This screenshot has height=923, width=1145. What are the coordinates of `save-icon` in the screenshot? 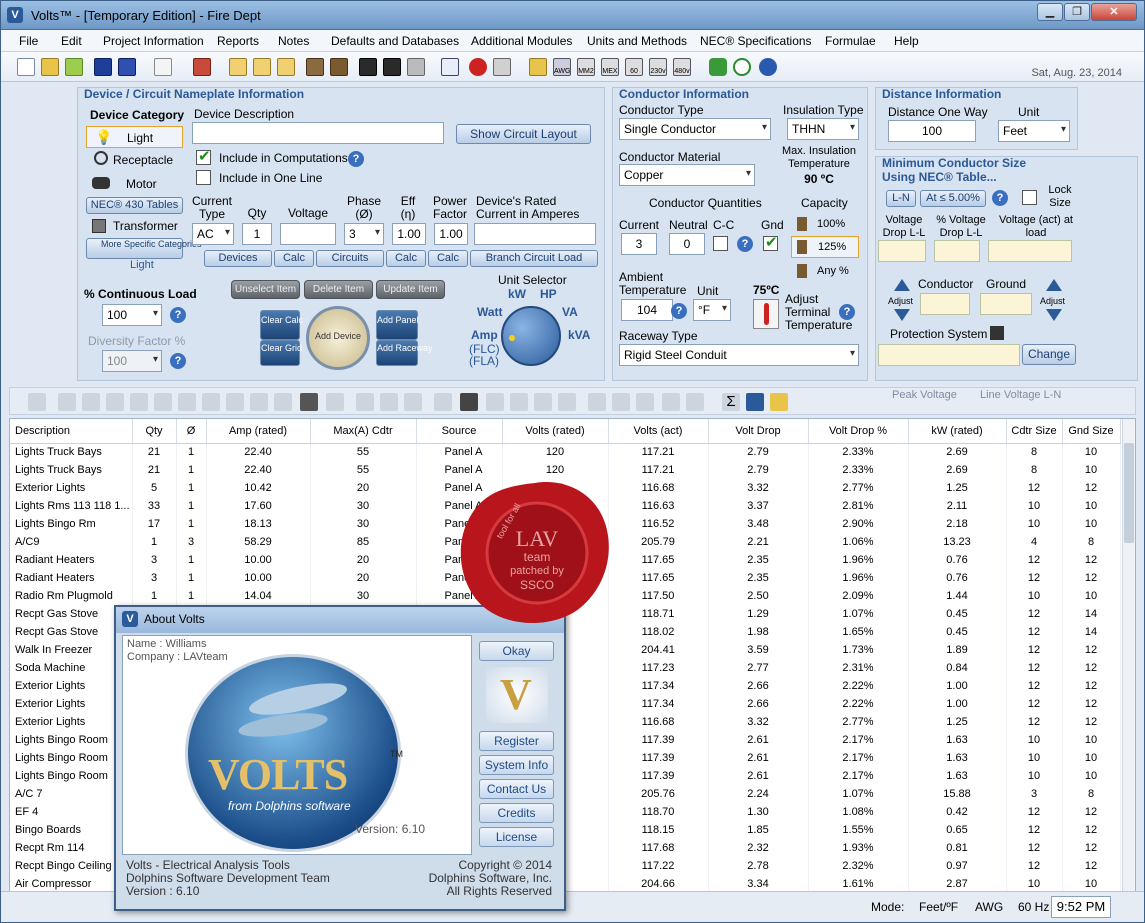 It's located at (103, 67).